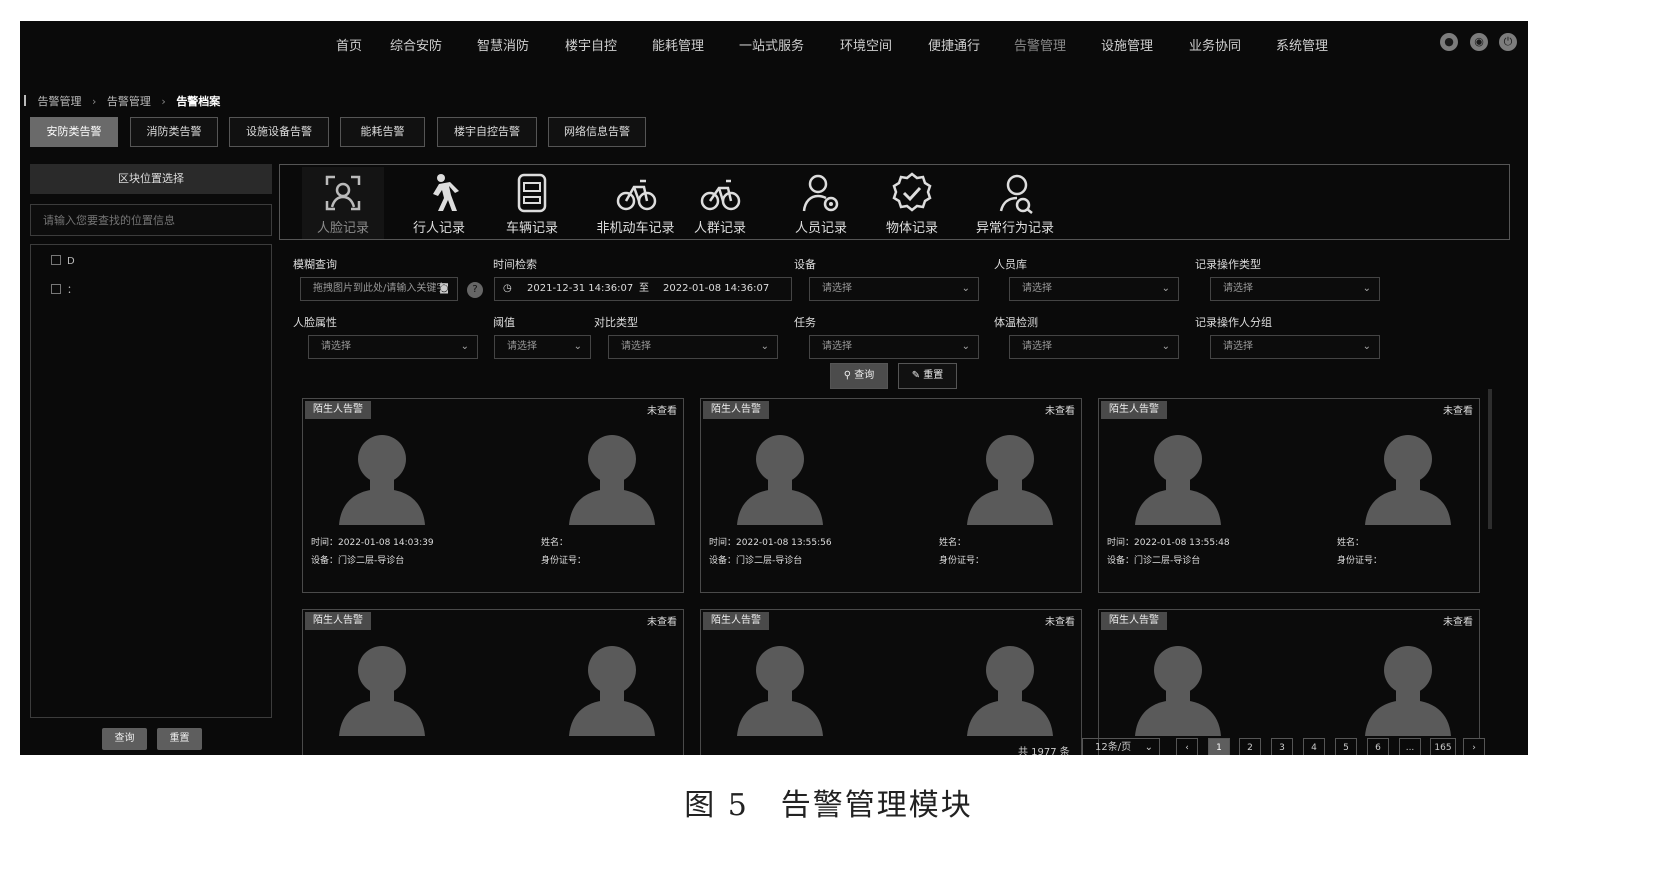 Image resolution: width=1657 pixels, height=874 pixels. What do you see at coordinates (1250, 746) in the screenshot?
I see `page-button: 2` at bounding box center [1250, 746].